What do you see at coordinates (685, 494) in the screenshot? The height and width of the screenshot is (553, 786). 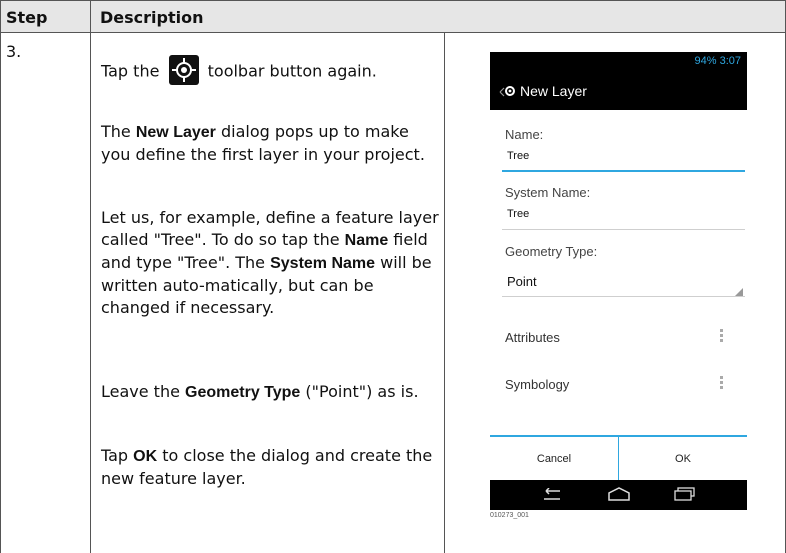 I see `recents-icon` at bounding box center [685, 494].